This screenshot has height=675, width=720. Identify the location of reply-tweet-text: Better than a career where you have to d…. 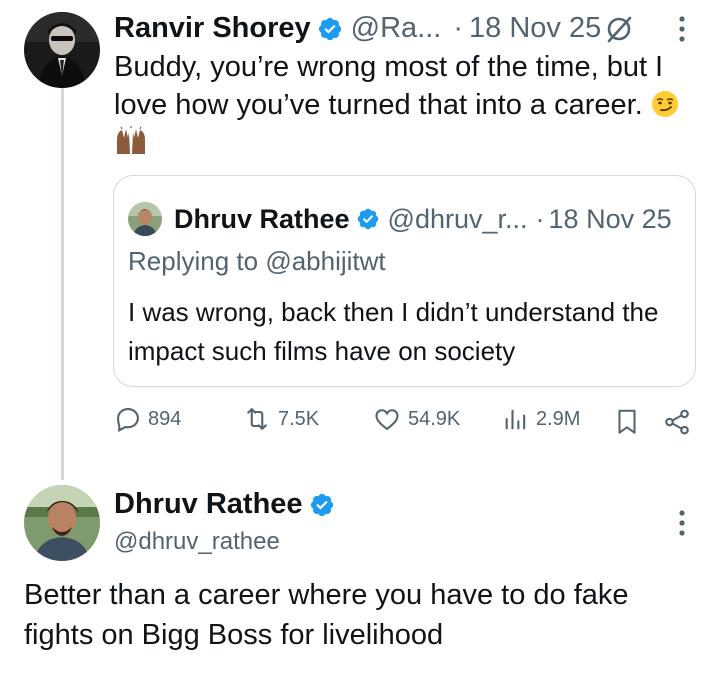
(326, 615).